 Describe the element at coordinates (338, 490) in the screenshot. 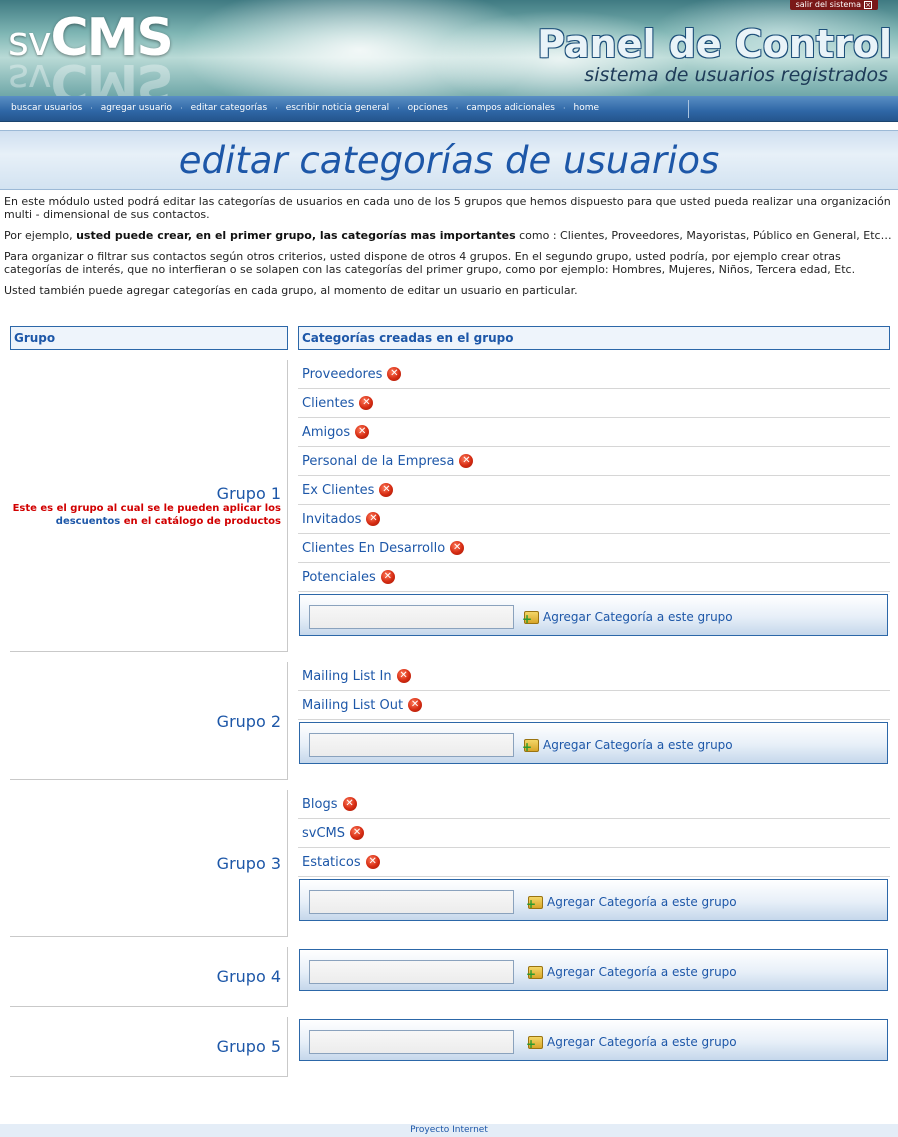

I see `category-name: Ex Clientes` at that location.